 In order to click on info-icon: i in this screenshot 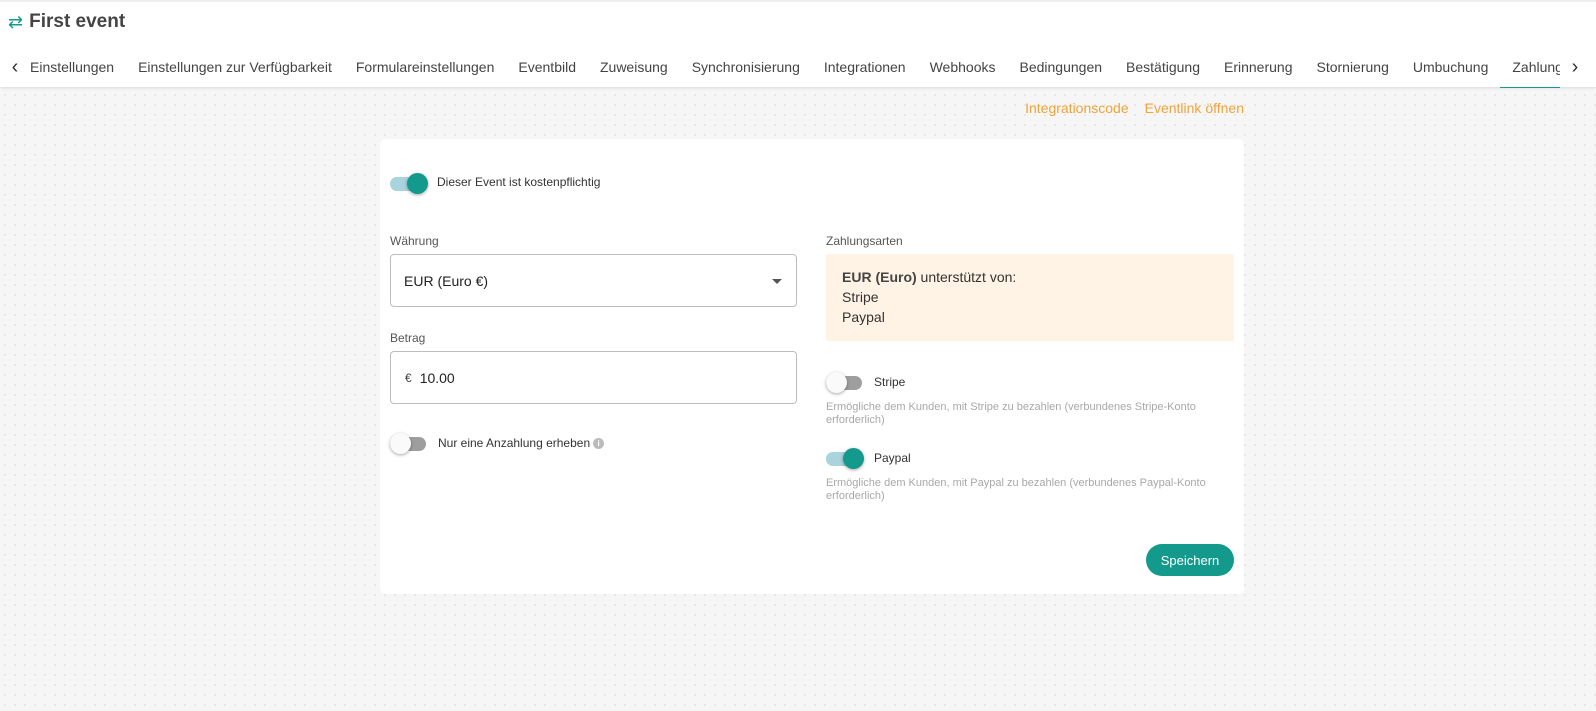, I will do `click(599, 444)`.